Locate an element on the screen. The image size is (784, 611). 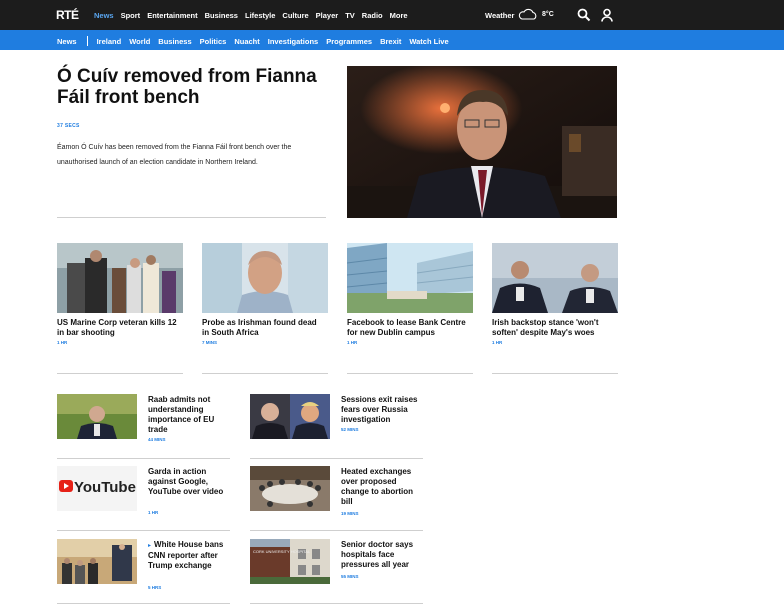
subnav-politics: Politics is located at coordinates (213, 41).